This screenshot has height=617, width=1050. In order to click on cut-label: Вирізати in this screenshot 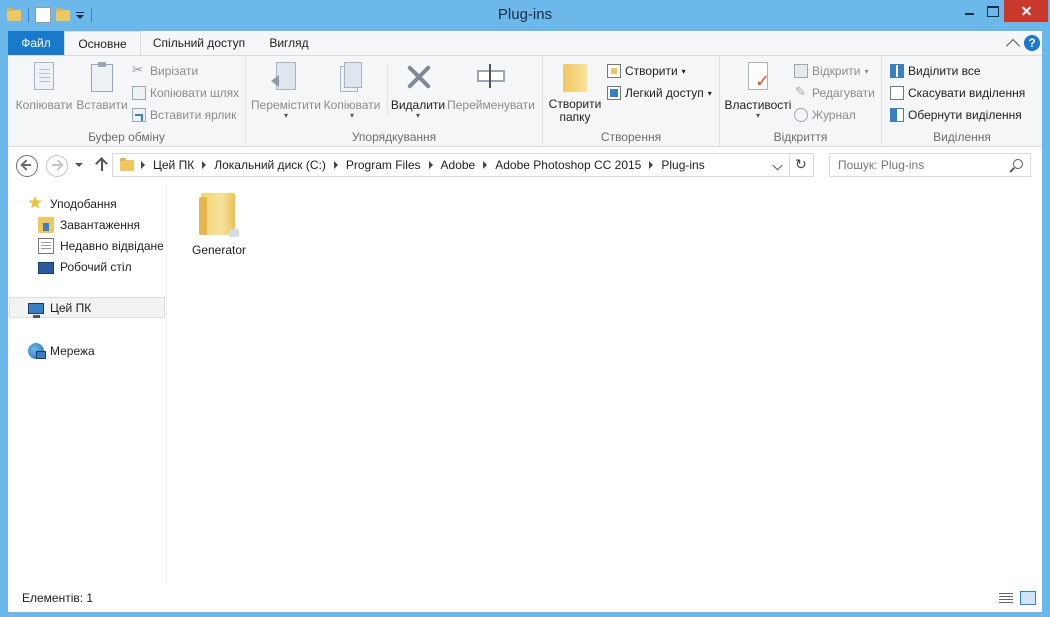, I will do `click(174, 71)`.